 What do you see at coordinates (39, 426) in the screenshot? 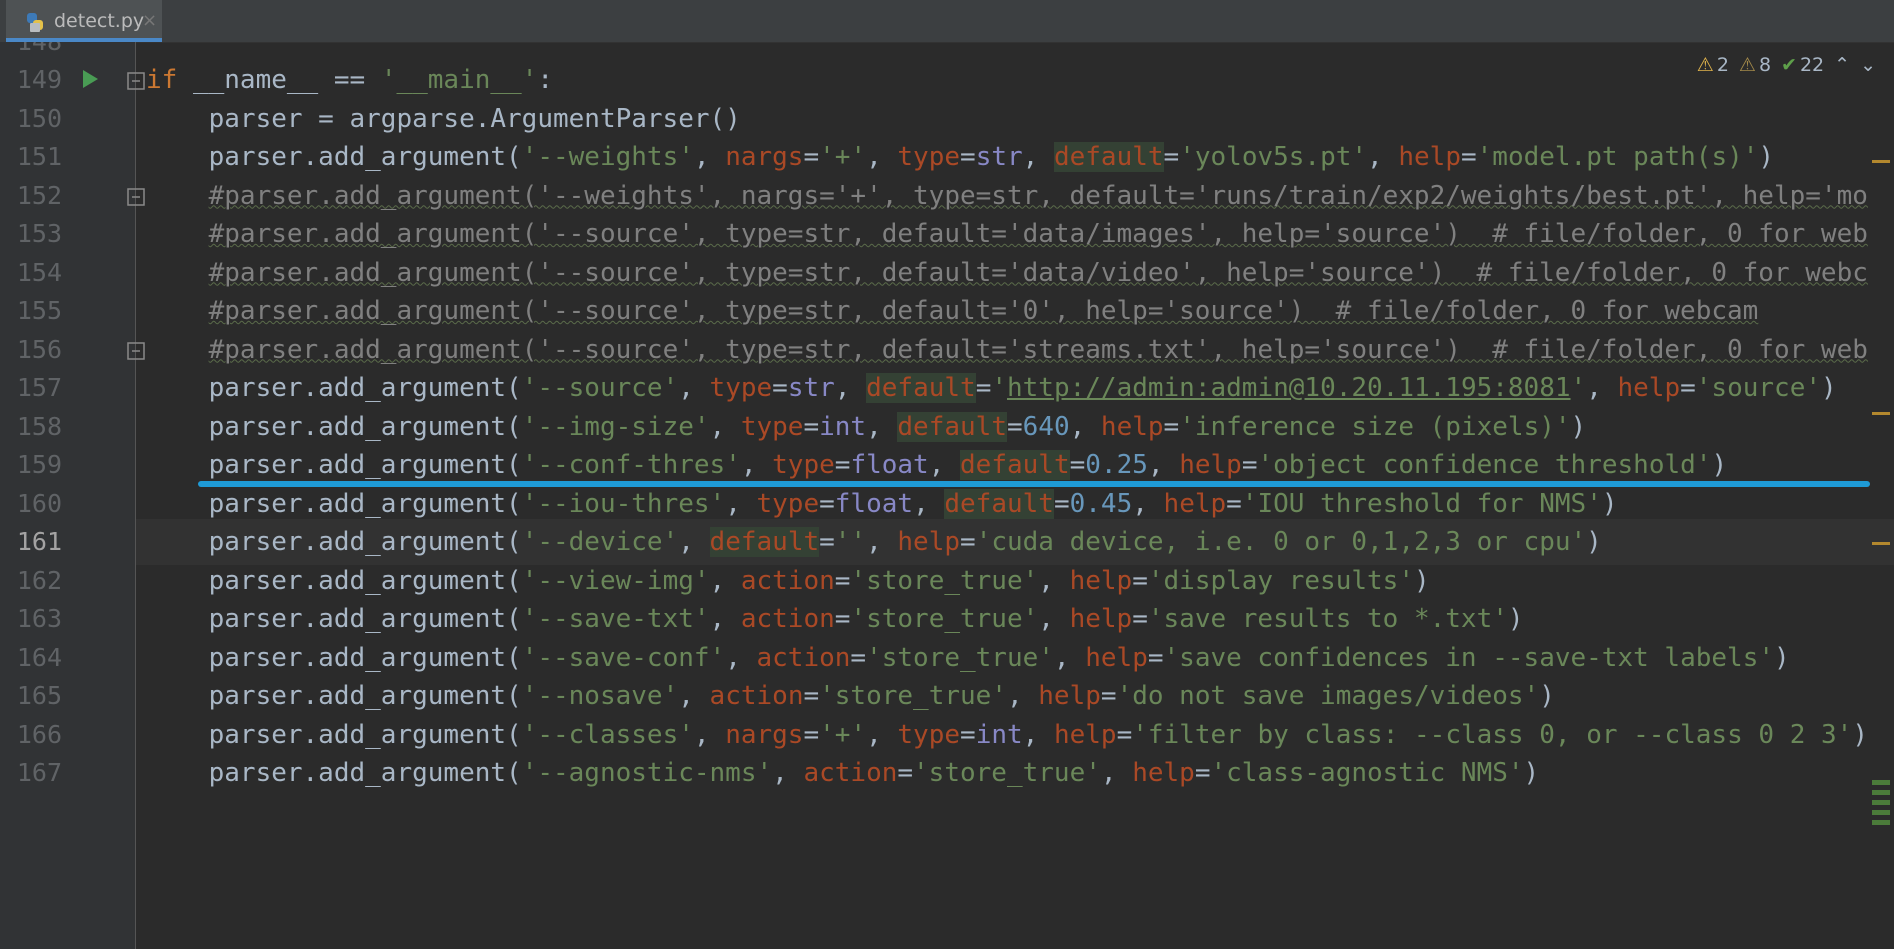
I see `line-number: 158` at bounding box center [39, 426].